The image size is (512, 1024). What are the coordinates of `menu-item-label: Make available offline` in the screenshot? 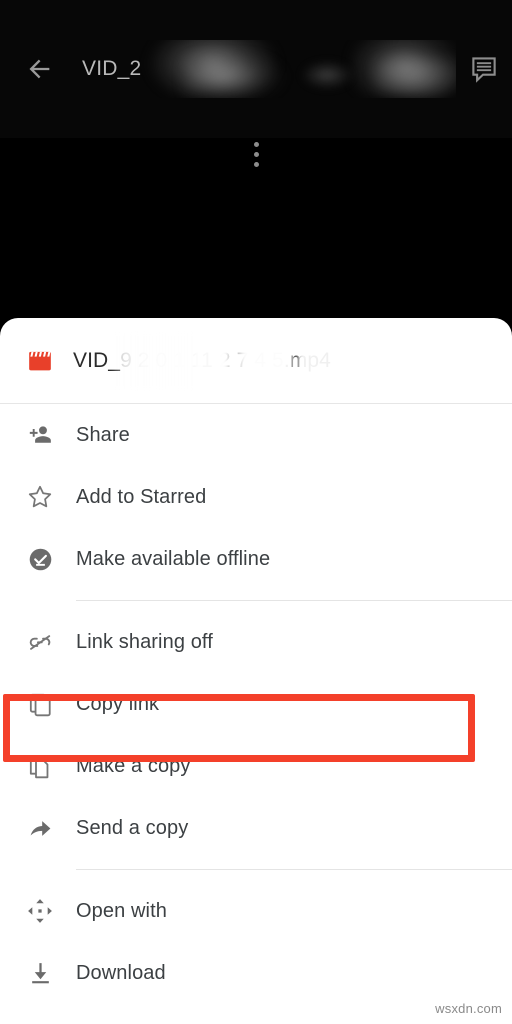 It's located at (173, 558).